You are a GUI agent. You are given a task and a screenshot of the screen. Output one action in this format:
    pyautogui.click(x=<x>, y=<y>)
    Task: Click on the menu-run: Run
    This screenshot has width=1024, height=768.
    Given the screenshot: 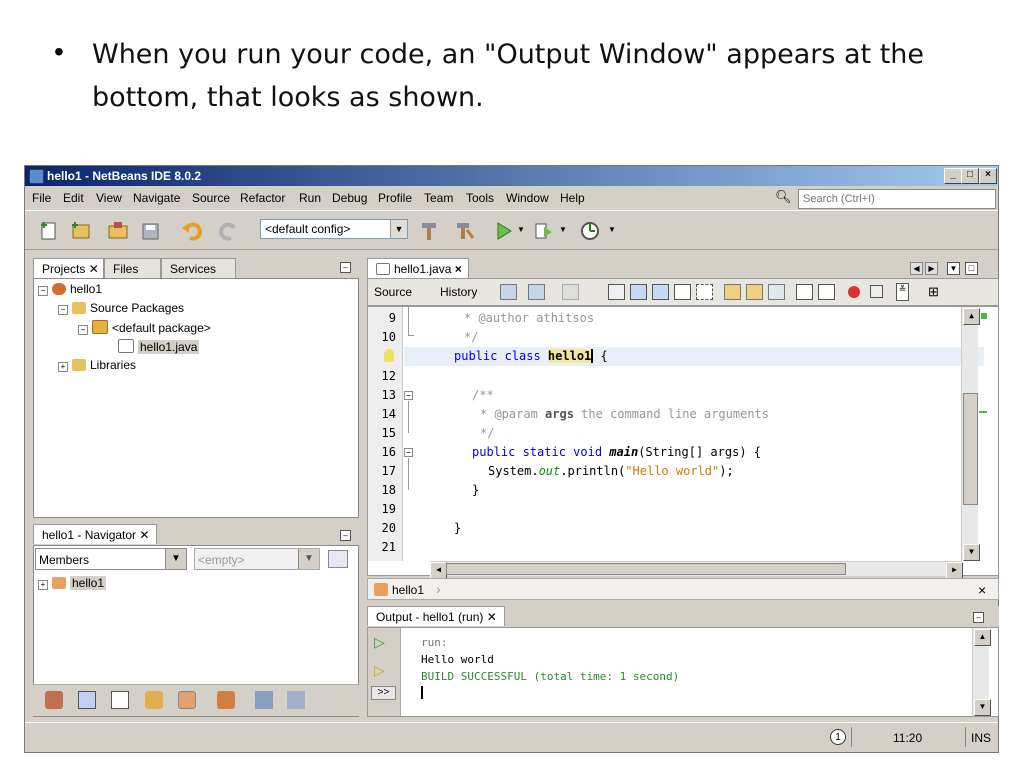 What is the action you would take?
    pyautogui.click(x=310, y=198)
    